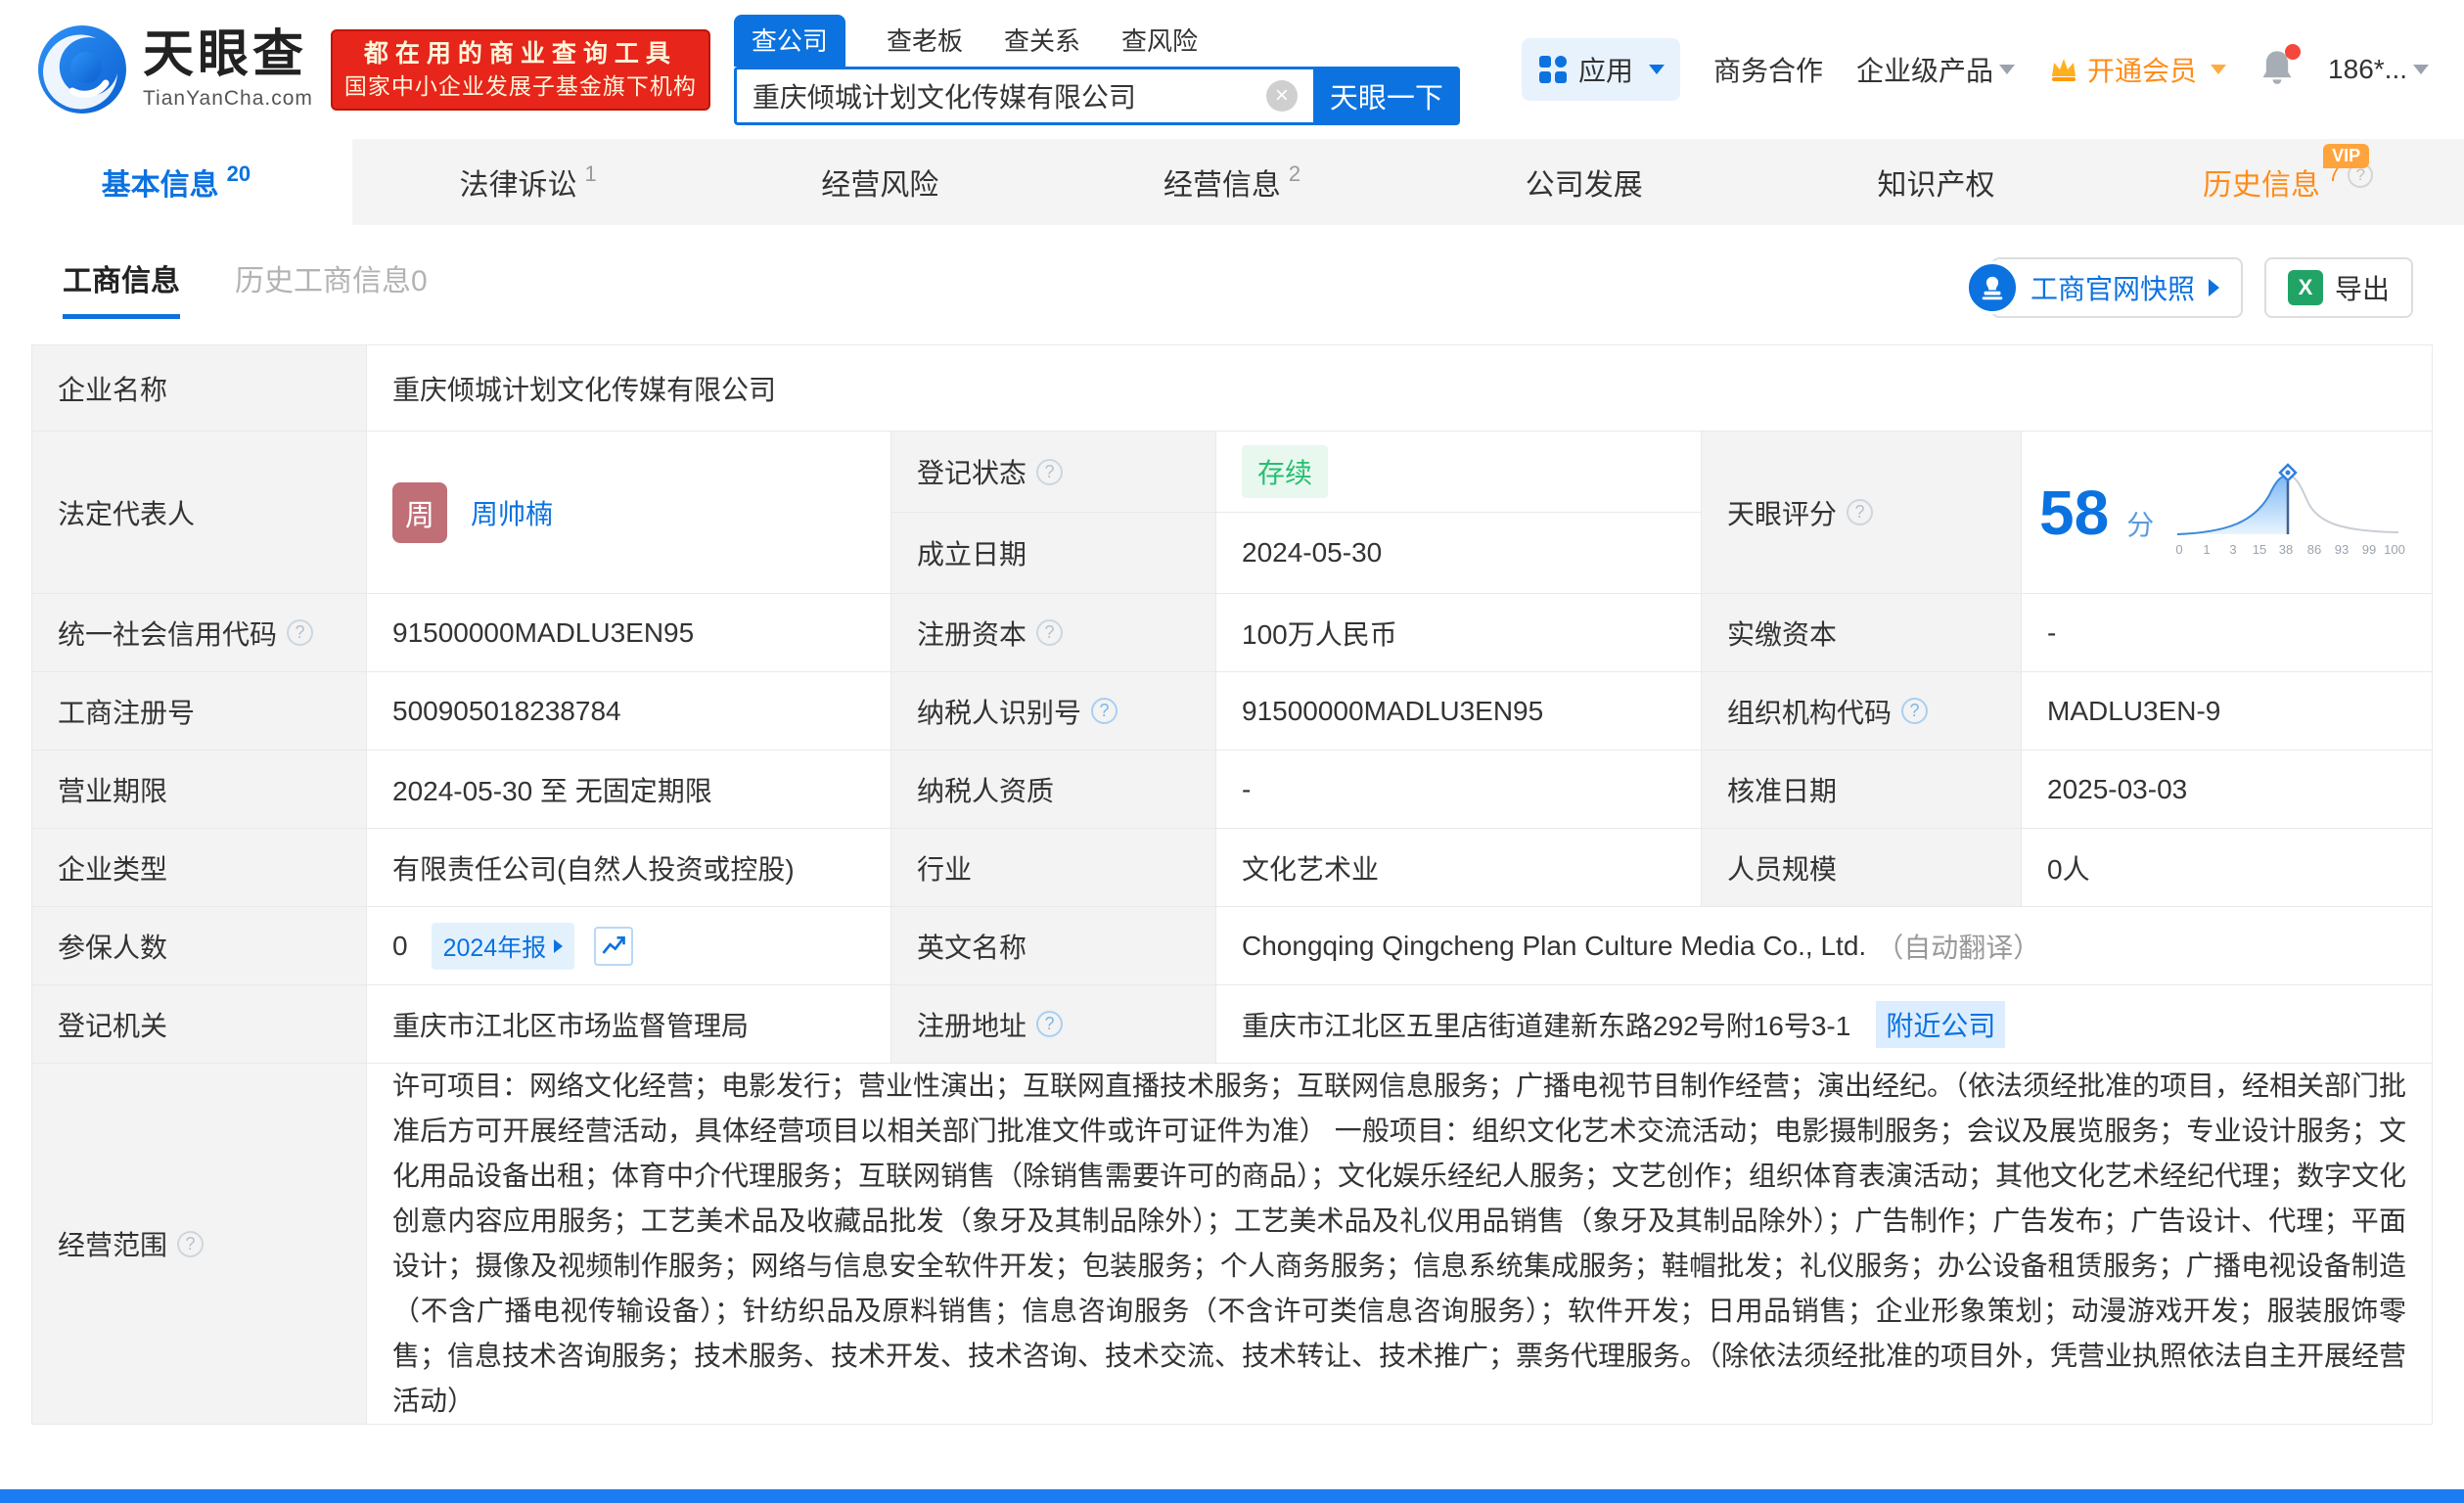  Describe the element at coordinates (113, 790) in the screenshot. I see `label-text: 营业期限` at that location.